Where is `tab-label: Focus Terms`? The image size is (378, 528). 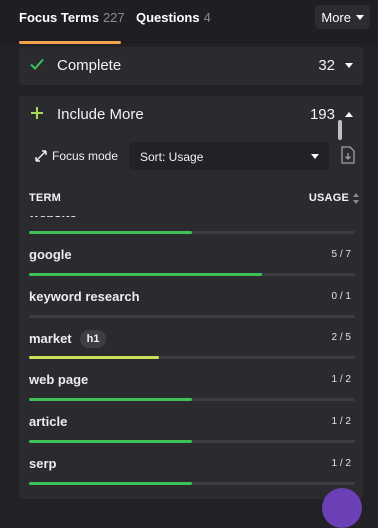 tab-label: Focus Terms is located at coordinates (59, 17).